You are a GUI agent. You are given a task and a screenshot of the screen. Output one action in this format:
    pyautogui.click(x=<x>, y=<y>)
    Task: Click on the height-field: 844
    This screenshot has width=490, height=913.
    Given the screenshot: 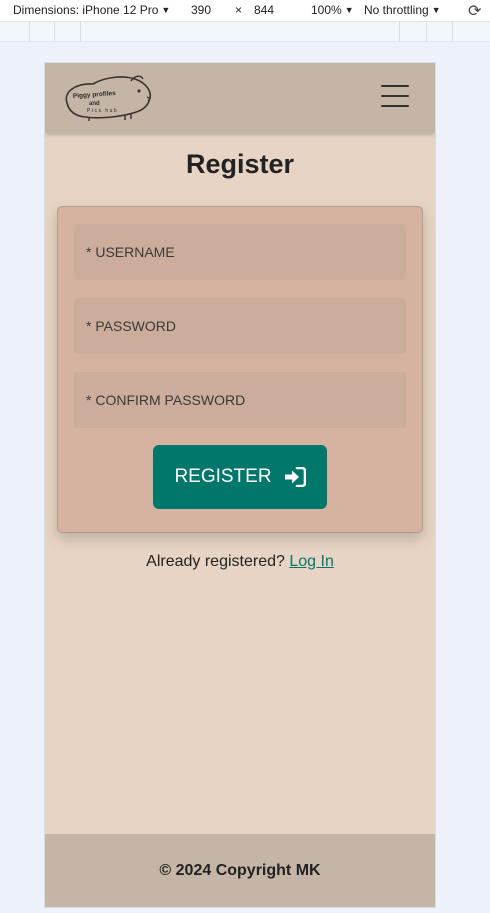 What is the action you would take?
    pyautogui.click(x=264, y=10)
    